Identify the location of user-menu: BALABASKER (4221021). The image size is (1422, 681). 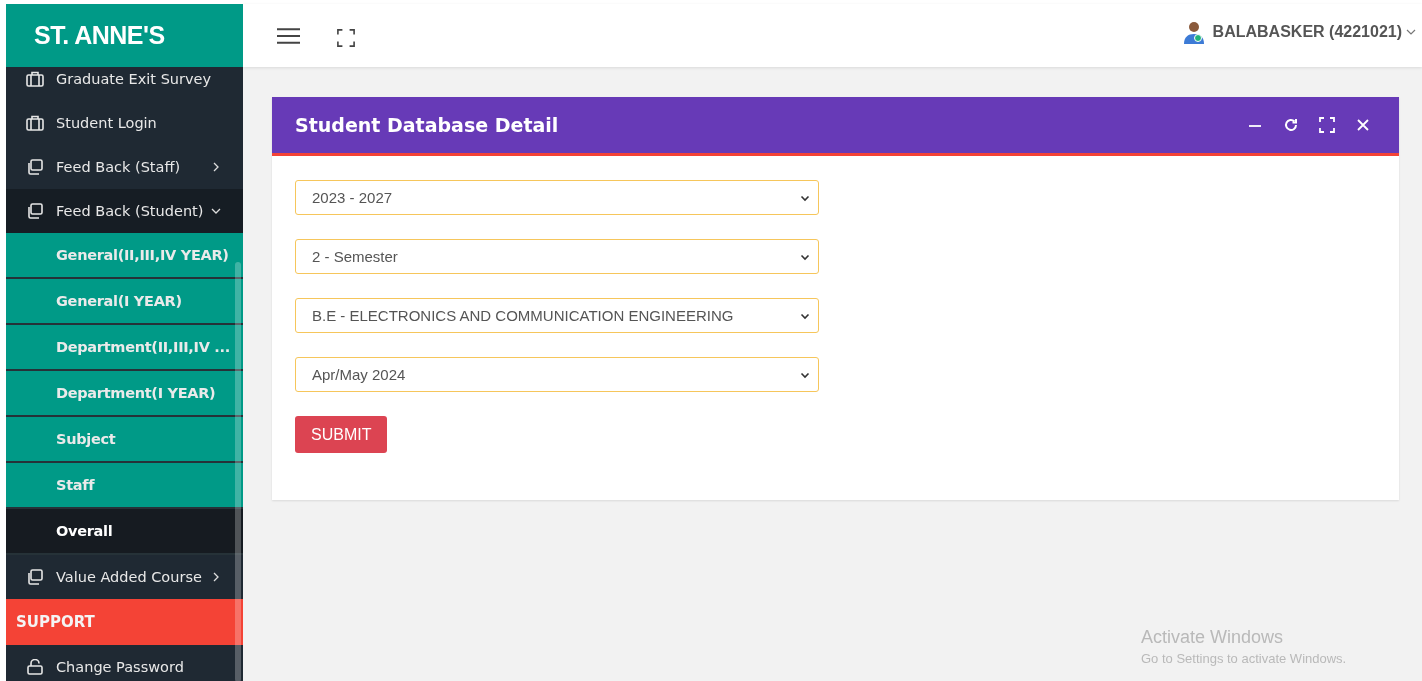
(1299, 31).